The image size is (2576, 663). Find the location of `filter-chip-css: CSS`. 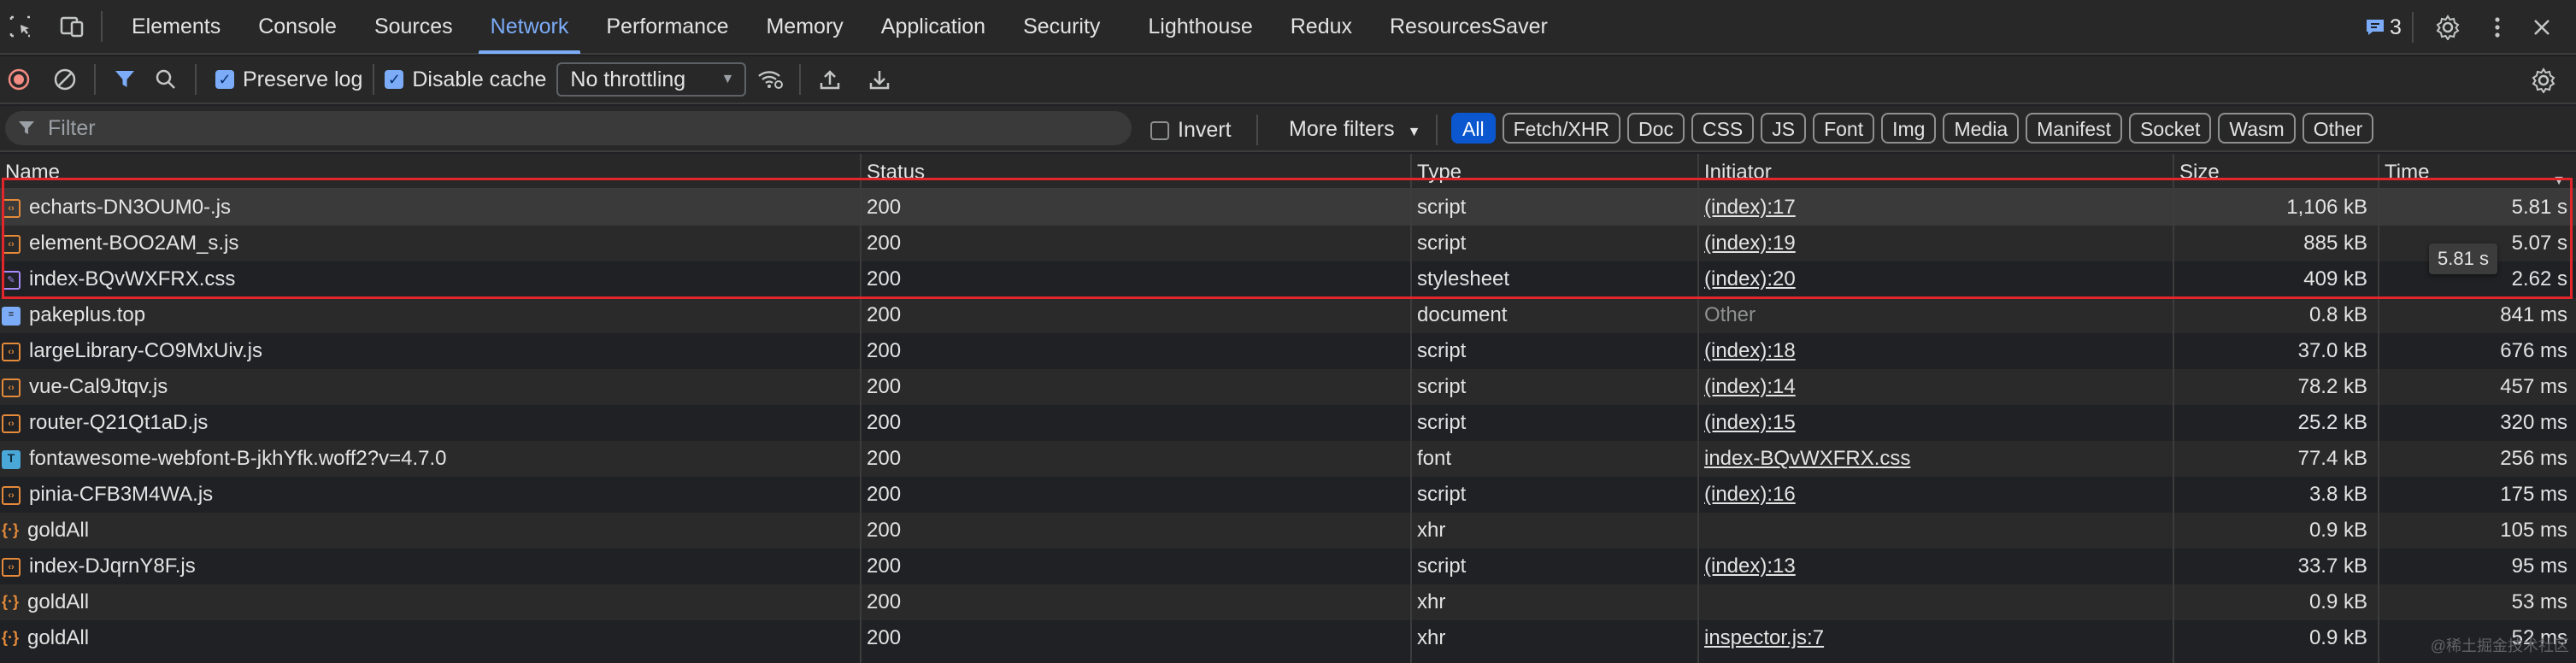

filter-chip-css: CSS is located at coordinates (1723, 128).